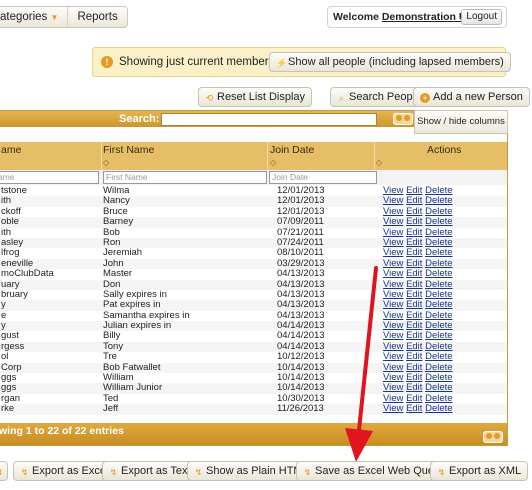  What do you see at coordinates (11, 150) in the screenshot?
I see `column-header-last: ame` at bounding box center [11, 150].